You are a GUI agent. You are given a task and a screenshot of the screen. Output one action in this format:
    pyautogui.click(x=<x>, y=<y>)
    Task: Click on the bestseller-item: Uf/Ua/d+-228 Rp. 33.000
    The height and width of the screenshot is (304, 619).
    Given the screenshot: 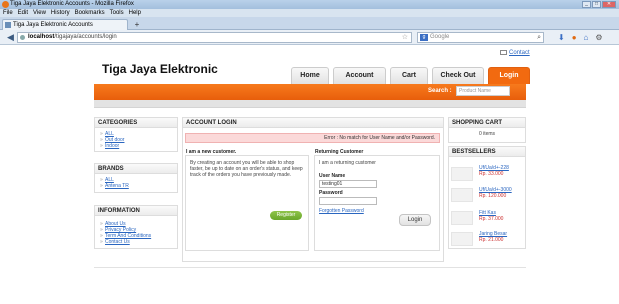 What is the action you would take?
    pyautogui.click(x=488, y=173)
    